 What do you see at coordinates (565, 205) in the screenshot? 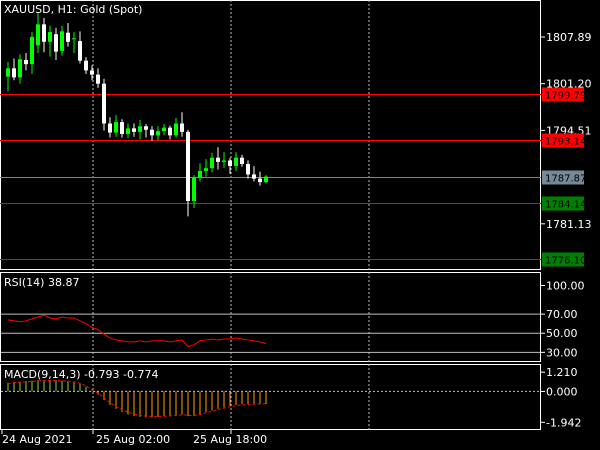
I see `level-tag-label: 1784.14` at bounding box center [565, 205].